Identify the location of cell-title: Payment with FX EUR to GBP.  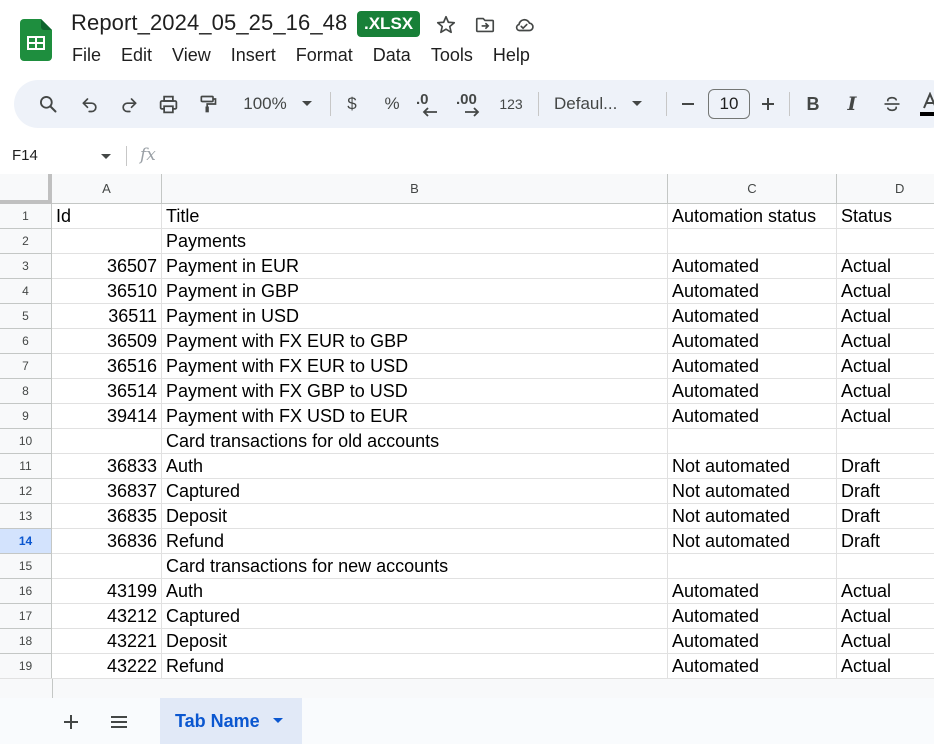
(415, 341).